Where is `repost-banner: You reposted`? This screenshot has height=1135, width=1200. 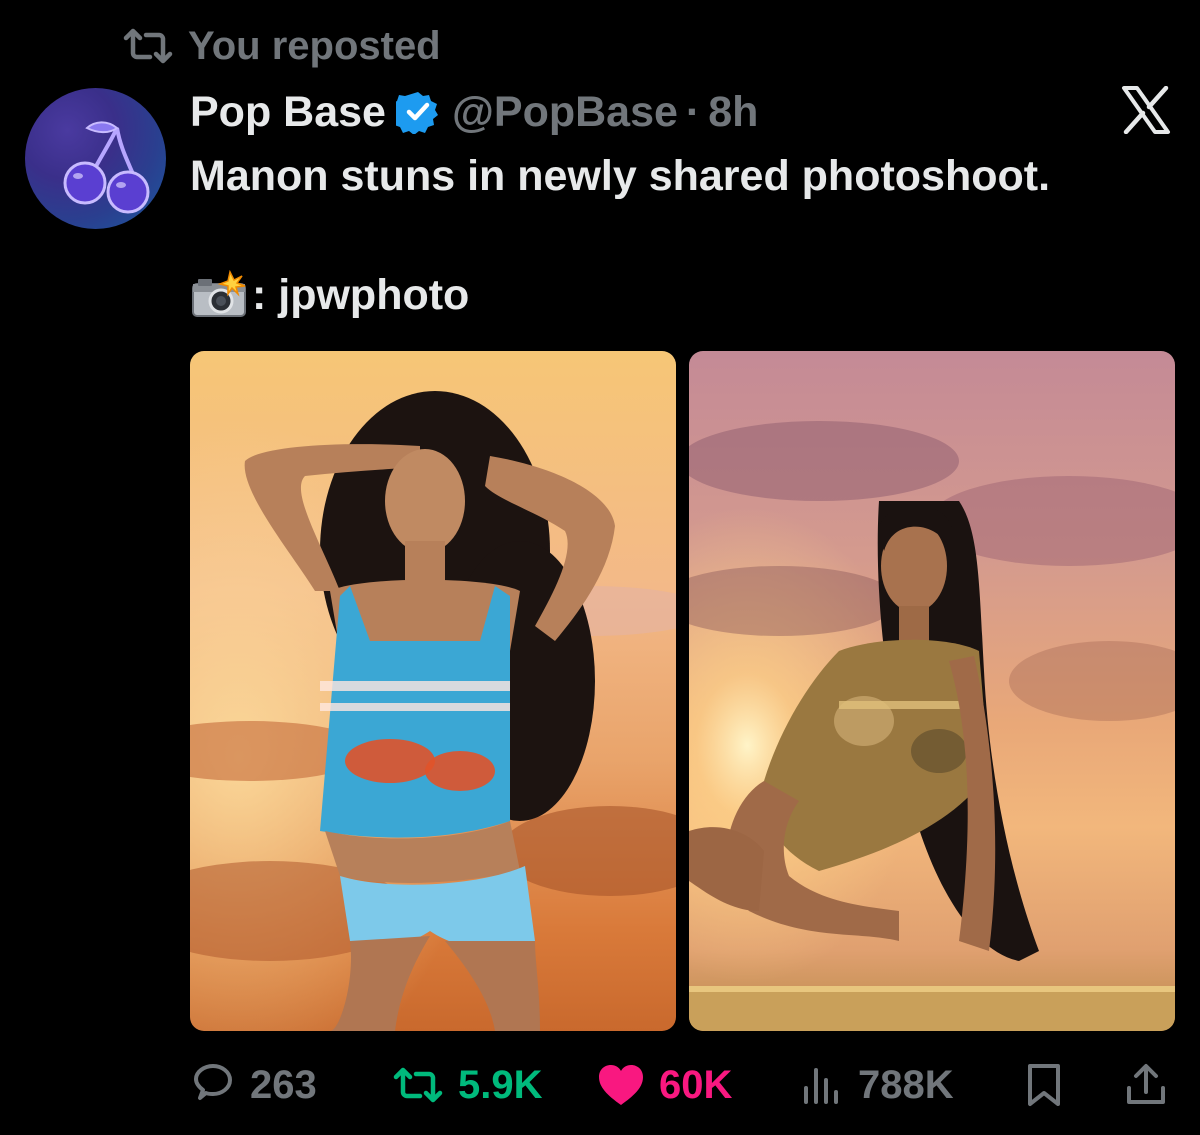 repost-banner: You reposted is located at coordinates (281, 46).